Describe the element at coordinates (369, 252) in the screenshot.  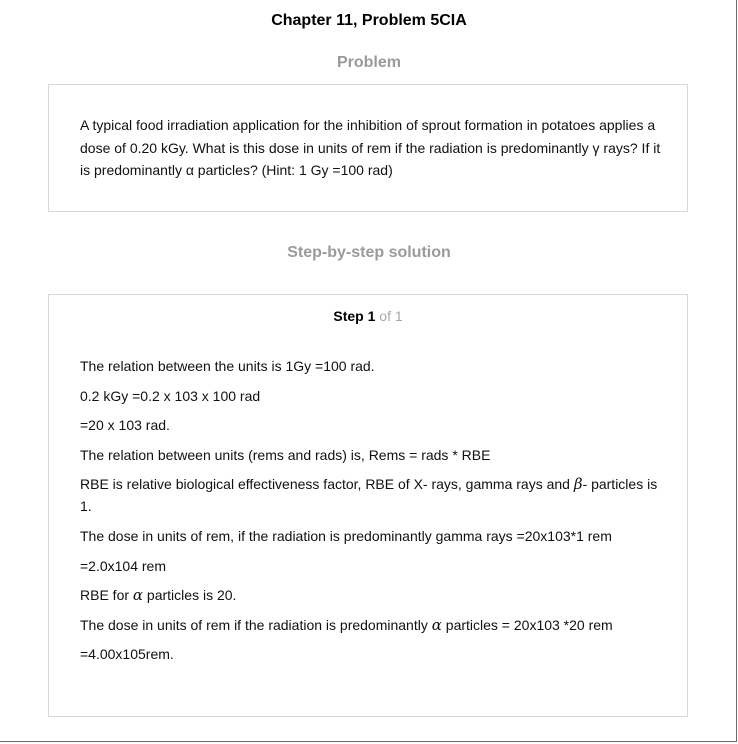
I see `solution-heading: Step-by-step solution` at that location.